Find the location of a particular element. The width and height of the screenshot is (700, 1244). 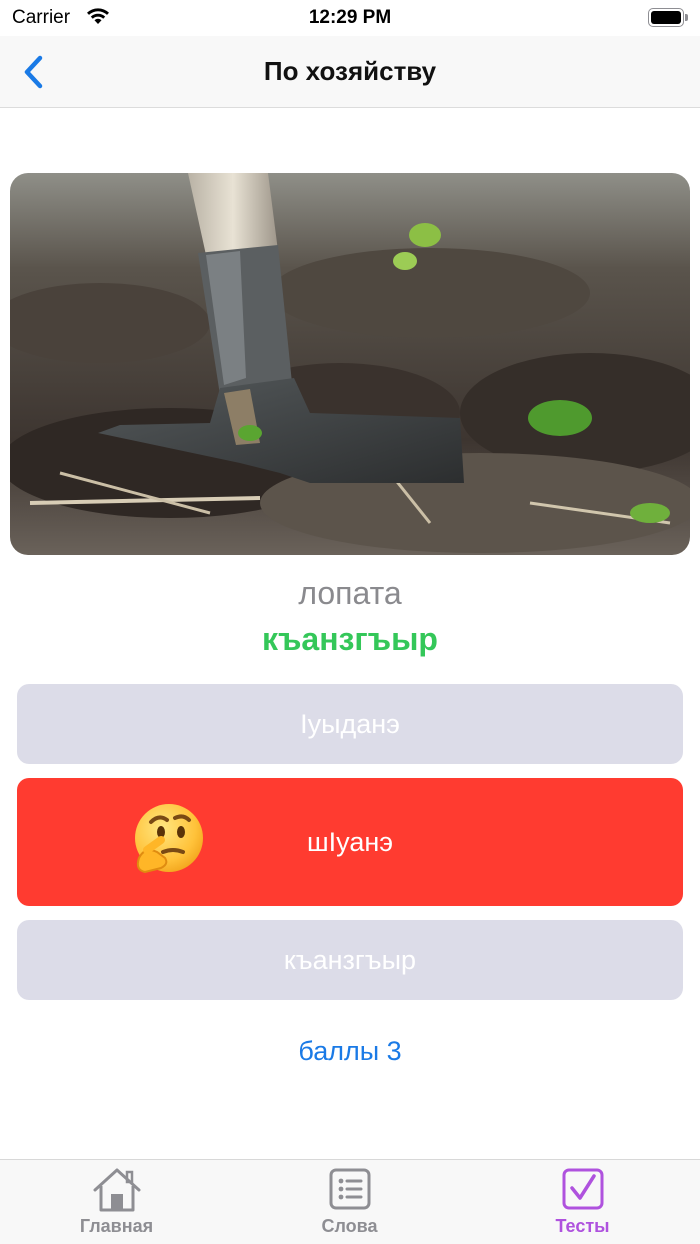

status-bar: Carrier 12:29 PM is located at coordinates (350, 18).